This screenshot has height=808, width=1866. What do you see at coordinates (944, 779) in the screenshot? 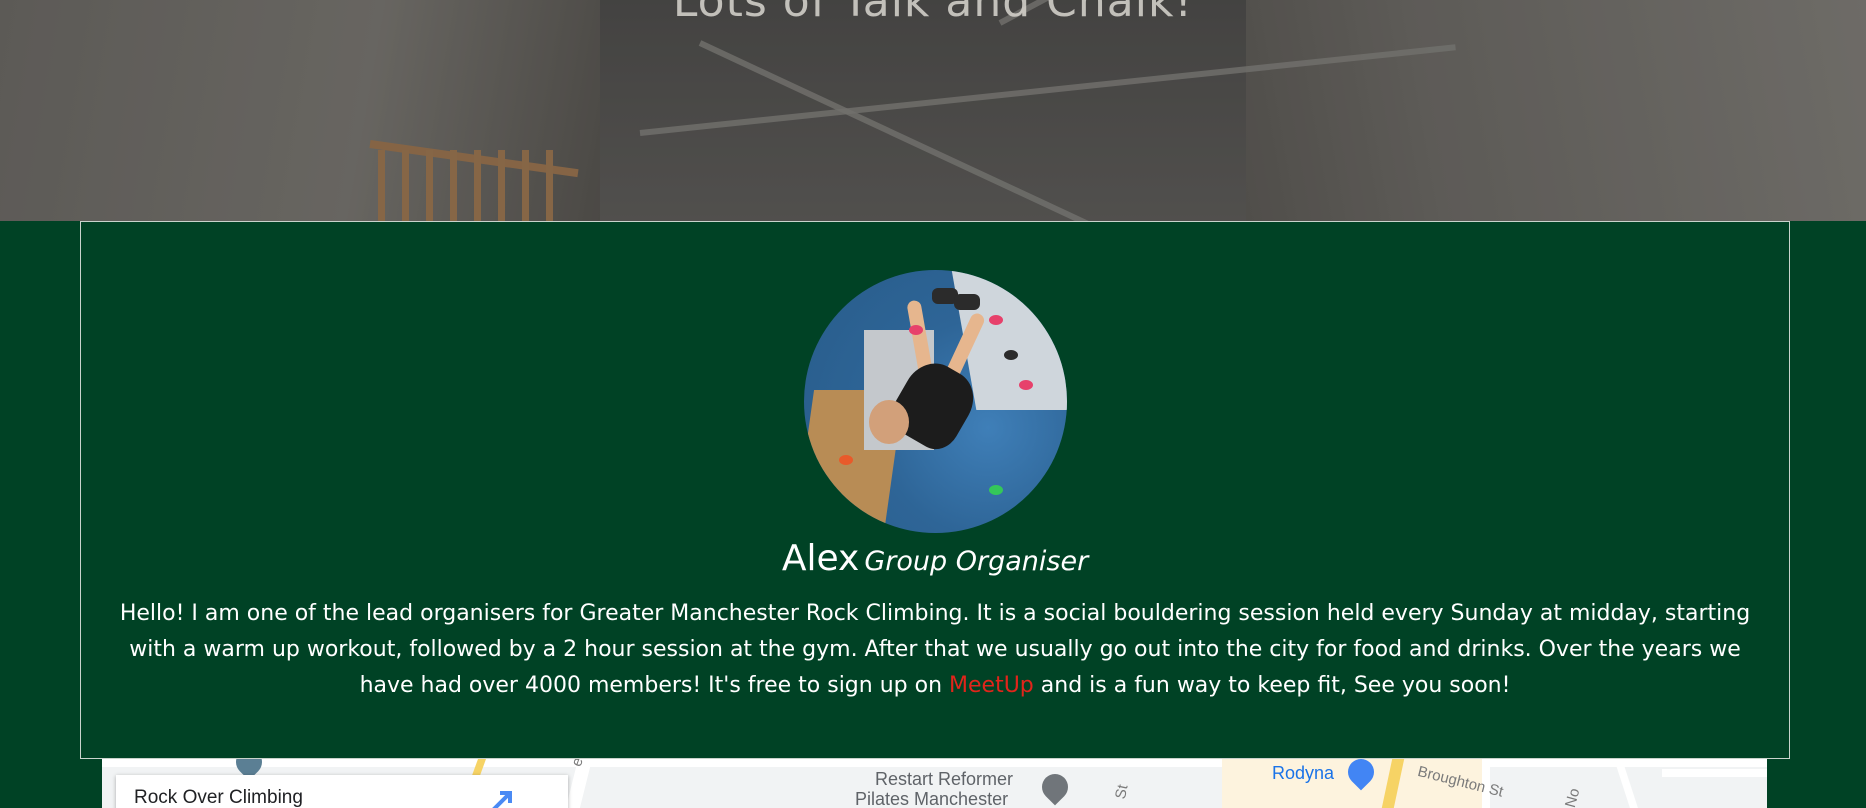
I see `poi-label-restart: Restart Reformer` at bounding box center [944, 779].